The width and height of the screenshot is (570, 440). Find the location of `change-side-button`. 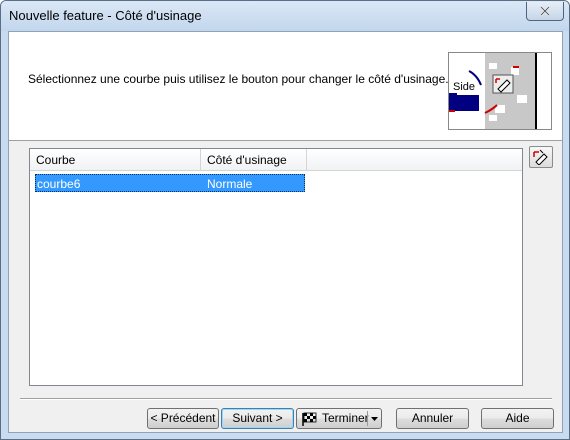

change-side-button is located at coordinates (541, 157).